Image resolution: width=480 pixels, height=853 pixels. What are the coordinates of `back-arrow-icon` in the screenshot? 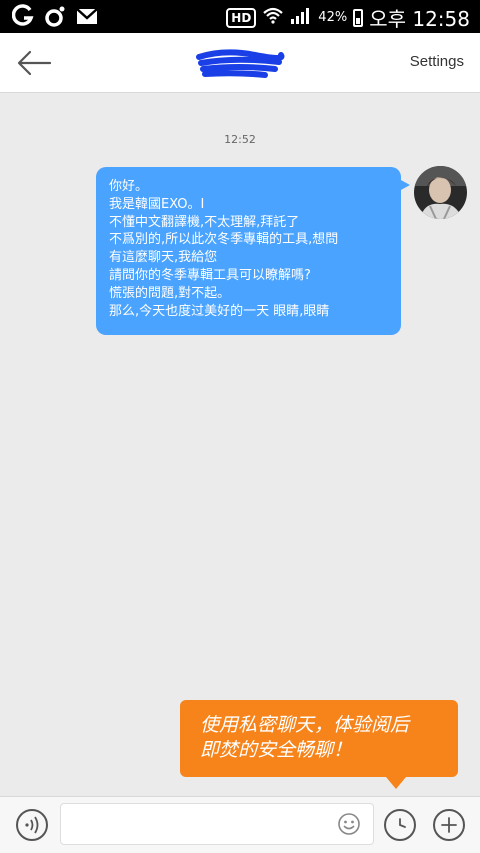 It's located at (34, 63).